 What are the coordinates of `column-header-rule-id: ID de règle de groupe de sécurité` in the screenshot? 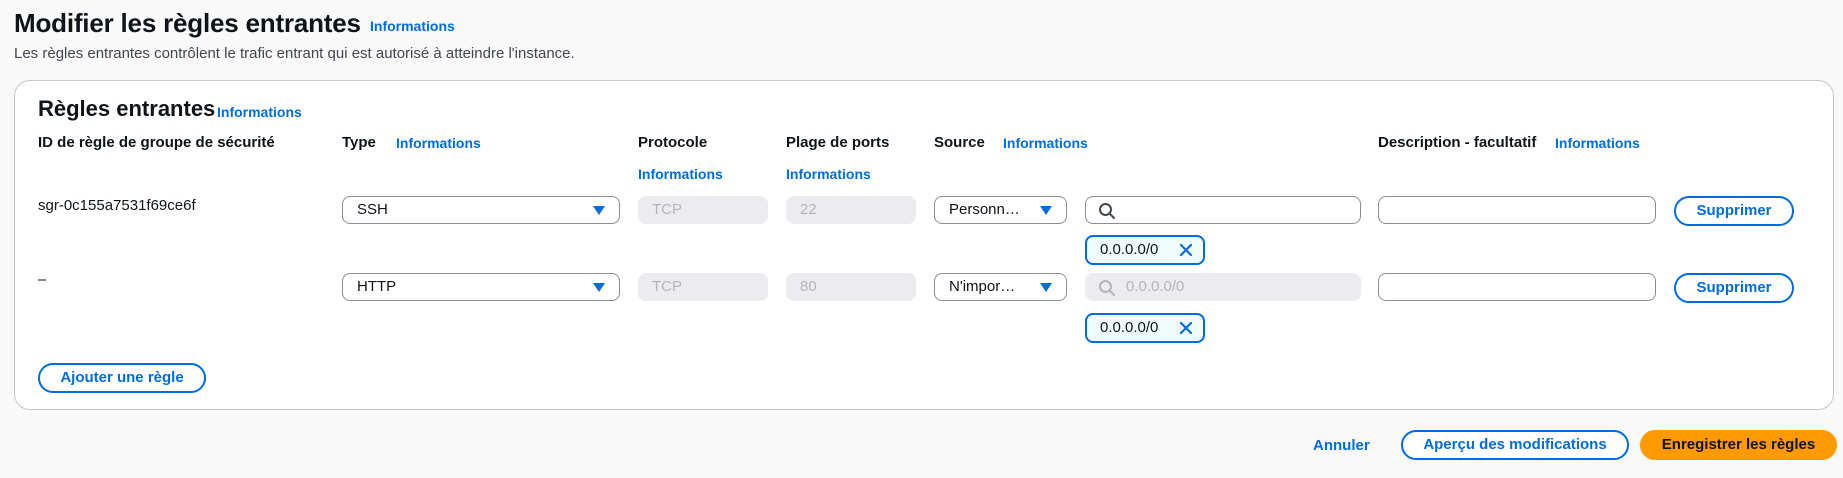 It's located at (156, 142).